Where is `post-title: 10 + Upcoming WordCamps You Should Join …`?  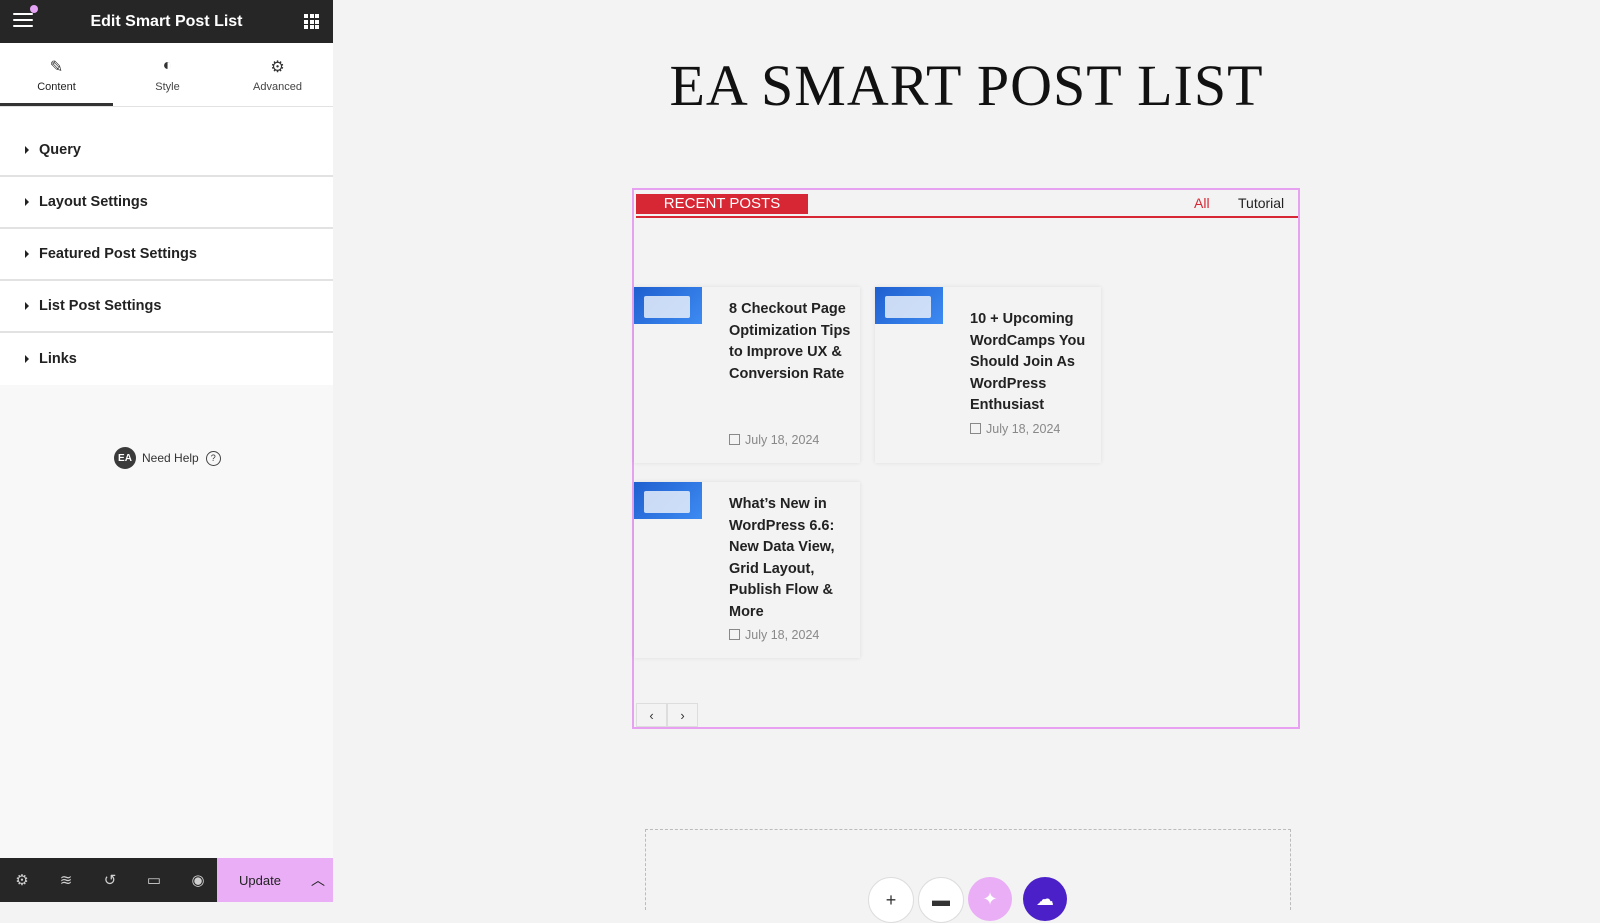
post-title: 10 + Upcoming WordCamps You Should Join … is located at coordinates (1031, 363).